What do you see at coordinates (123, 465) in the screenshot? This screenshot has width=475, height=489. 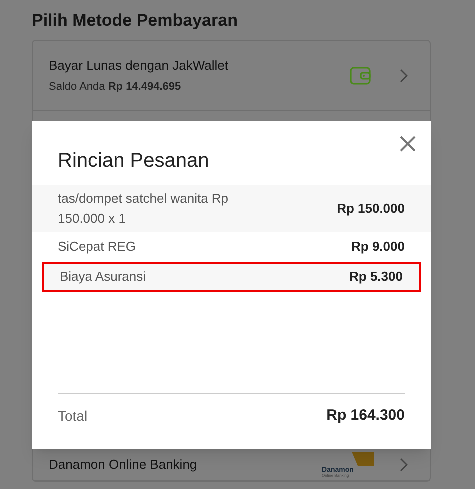 I see `option-label: Danamon Online Banking` at bounding box center [123, 465].